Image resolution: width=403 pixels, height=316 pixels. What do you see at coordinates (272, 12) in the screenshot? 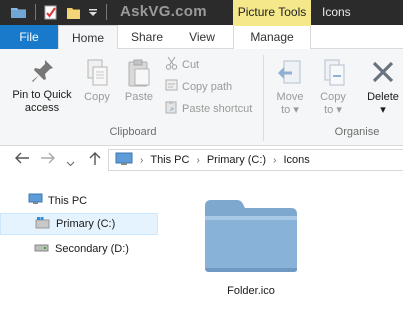
I see `picture-tools-label: Picture Tools` at bounding box center [272, 12].